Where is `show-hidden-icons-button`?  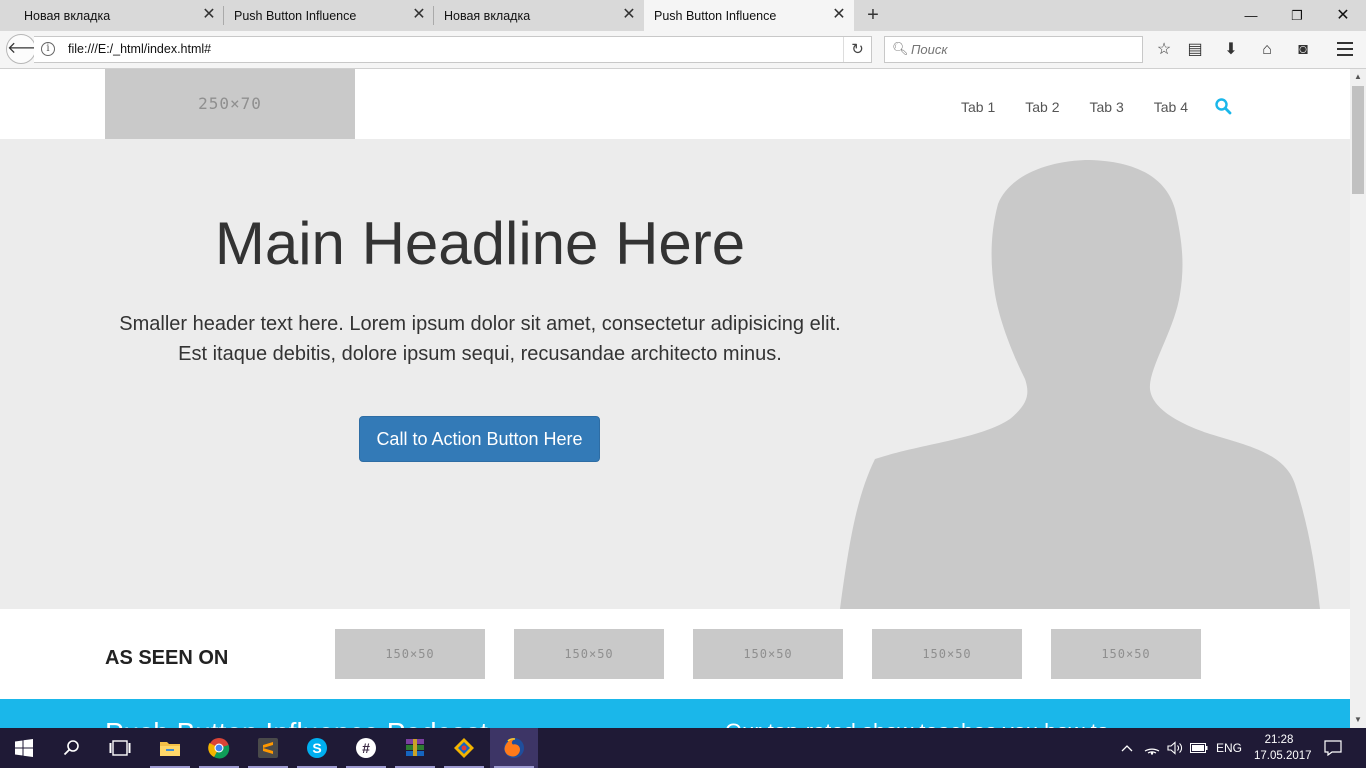
show-hidden-icons-button is located at coordinates (1127, 748).